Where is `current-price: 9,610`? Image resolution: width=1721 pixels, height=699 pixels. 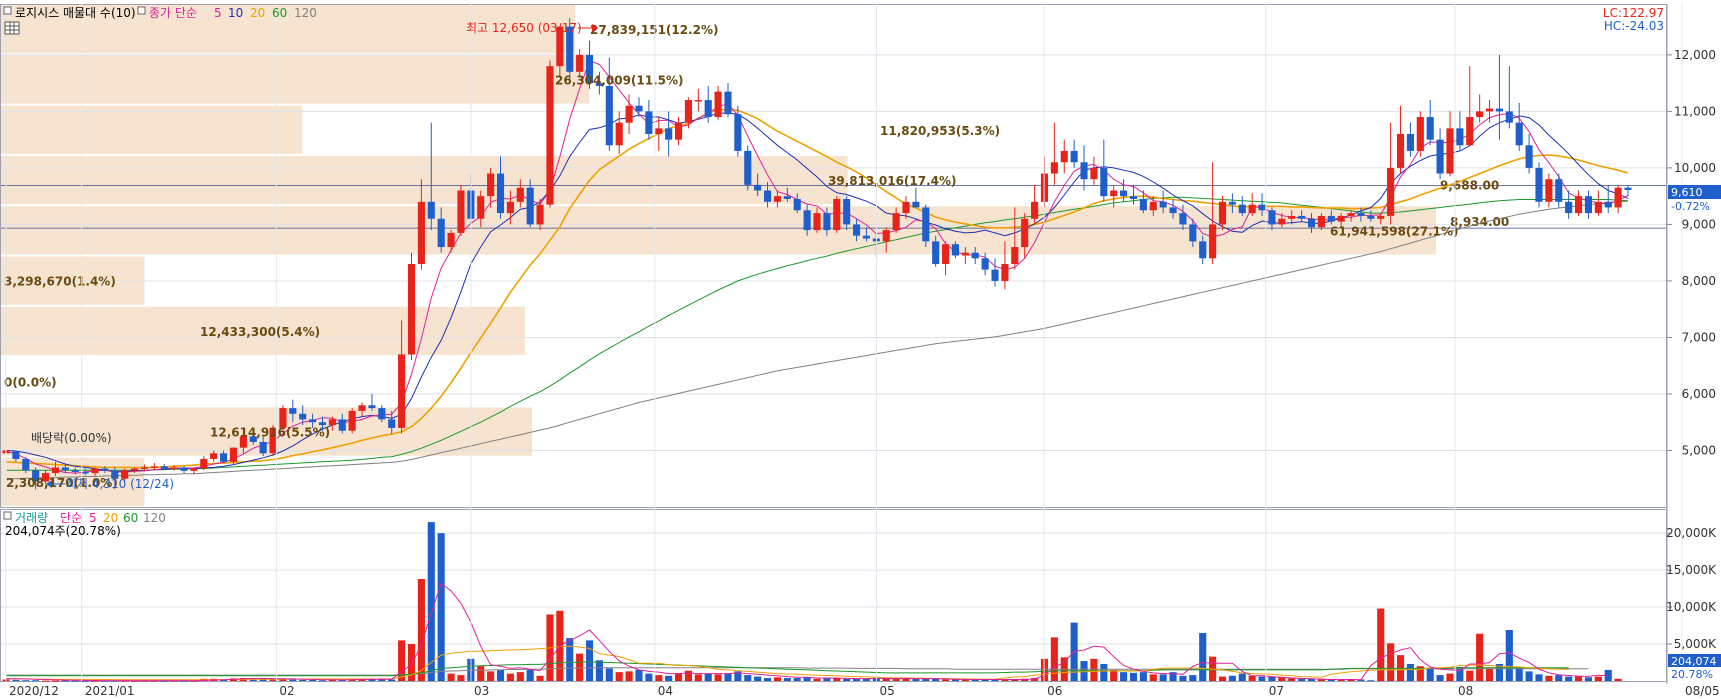
current-price: 9,610 is located at coordinates (1687, 192).